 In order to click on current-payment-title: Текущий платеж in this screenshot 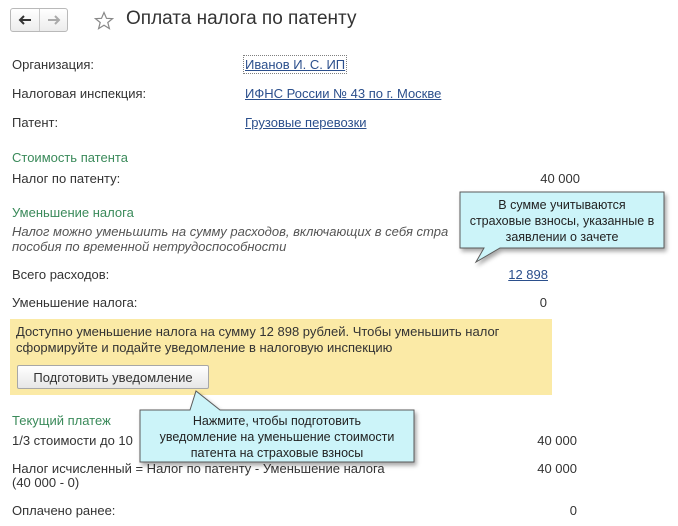, I will do `click(61, 420)`.